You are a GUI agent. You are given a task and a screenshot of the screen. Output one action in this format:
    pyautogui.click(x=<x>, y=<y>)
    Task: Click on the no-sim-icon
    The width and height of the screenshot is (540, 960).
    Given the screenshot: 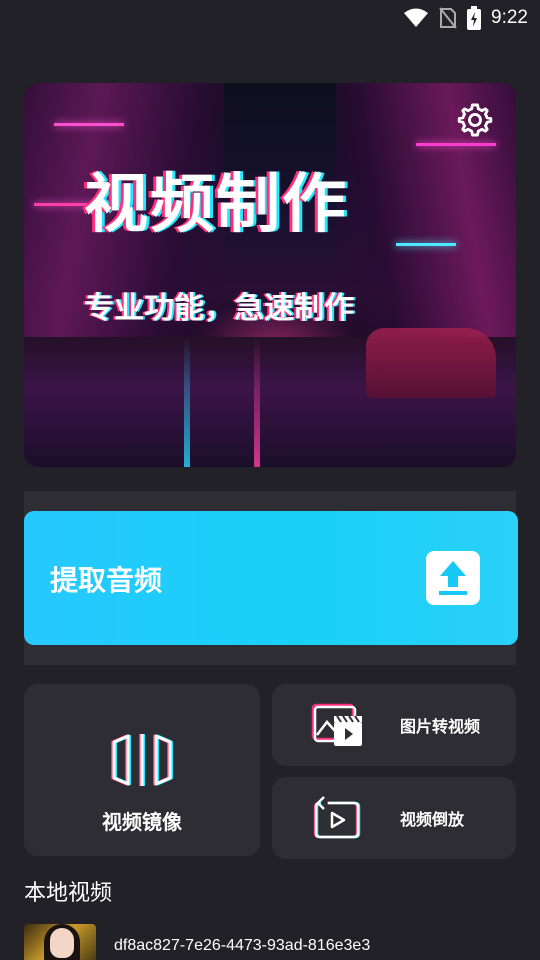 What is the action you would take?
    pyautogui.click(x=448, y=18)
    